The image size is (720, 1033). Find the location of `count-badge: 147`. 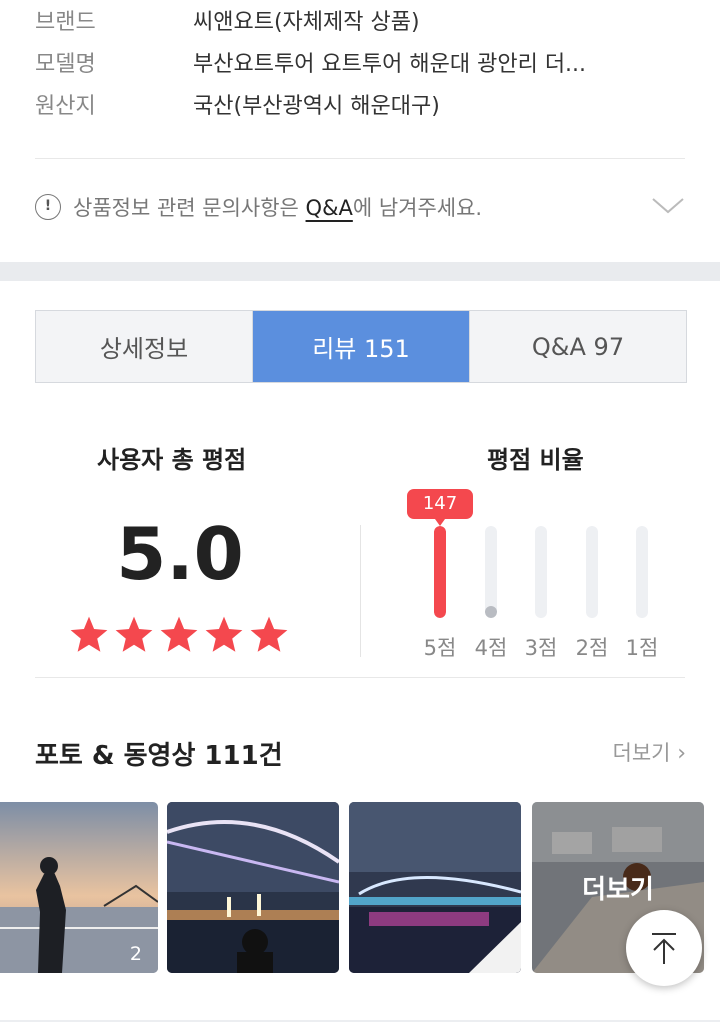

count-badge: 147 is located at coordinates (440, 507).